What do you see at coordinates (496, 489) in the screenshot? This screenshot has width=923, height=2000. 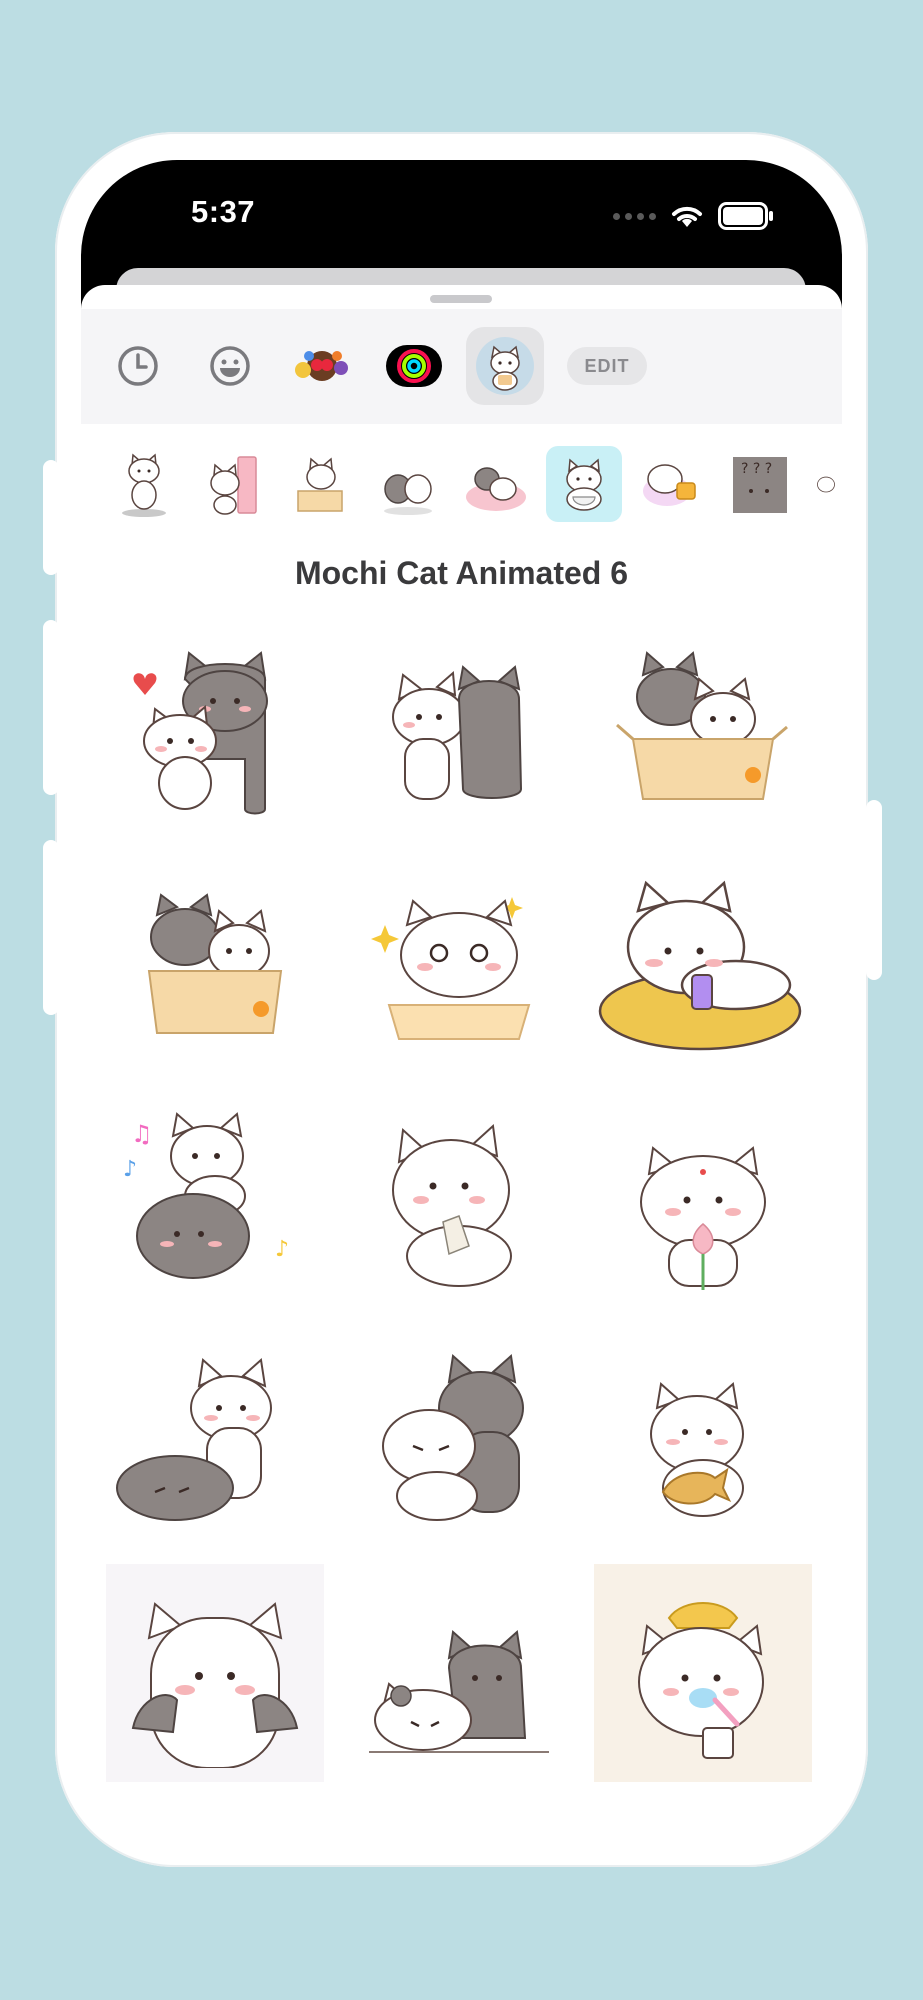 I see `mochi-bed-thumb-icon` at bounding box center [496, 489].